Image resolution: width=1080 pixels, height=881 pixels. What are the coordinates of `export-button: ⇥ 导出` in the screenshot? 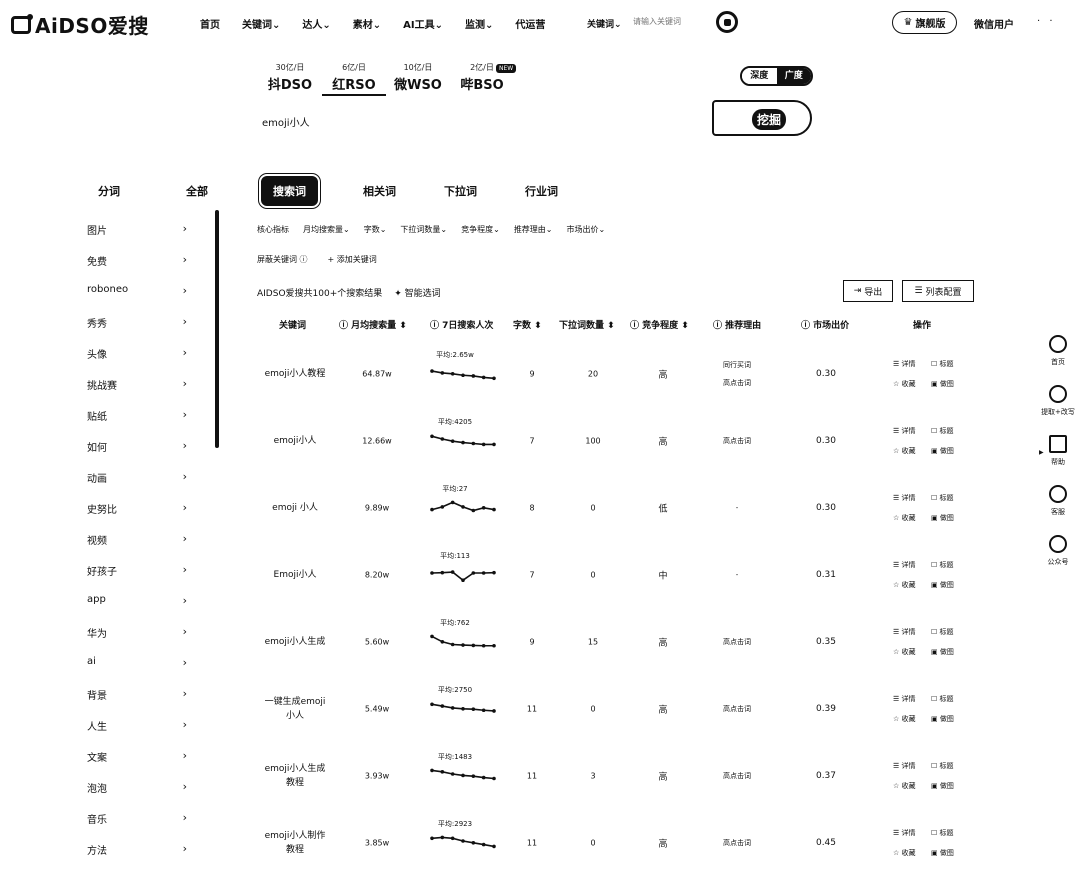 It's located at (868, 291).